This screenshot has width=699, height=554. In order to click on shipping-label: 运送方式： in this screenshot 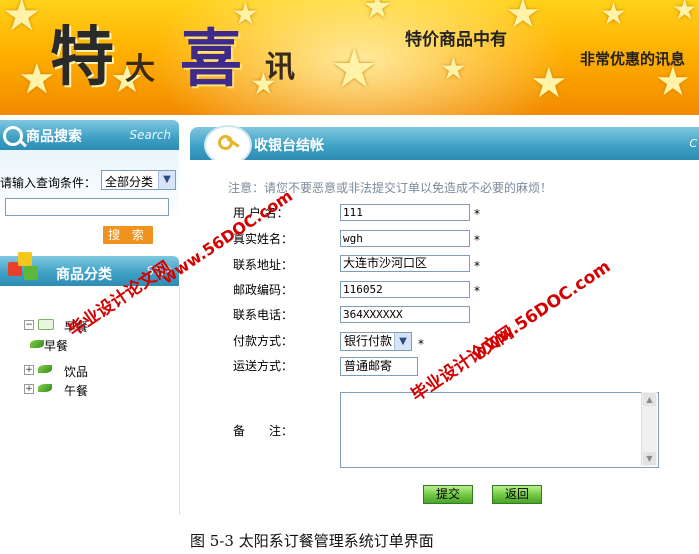, I will do `click(263, 366)`.